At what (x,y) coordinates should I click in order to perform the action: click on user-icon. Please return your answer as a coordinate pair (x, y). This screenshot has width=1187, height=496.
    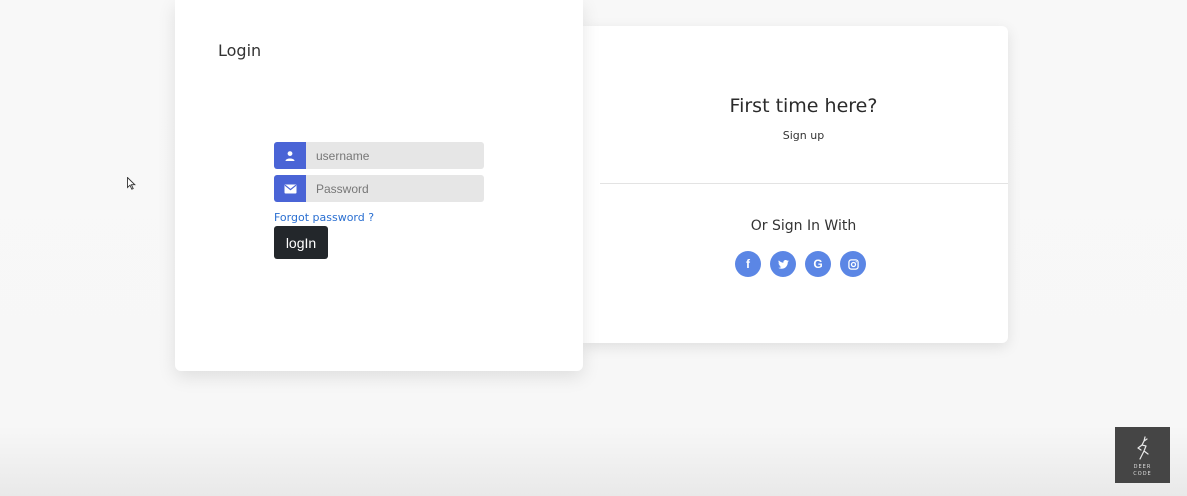
    Looking at the image, I should click on (290, 155).